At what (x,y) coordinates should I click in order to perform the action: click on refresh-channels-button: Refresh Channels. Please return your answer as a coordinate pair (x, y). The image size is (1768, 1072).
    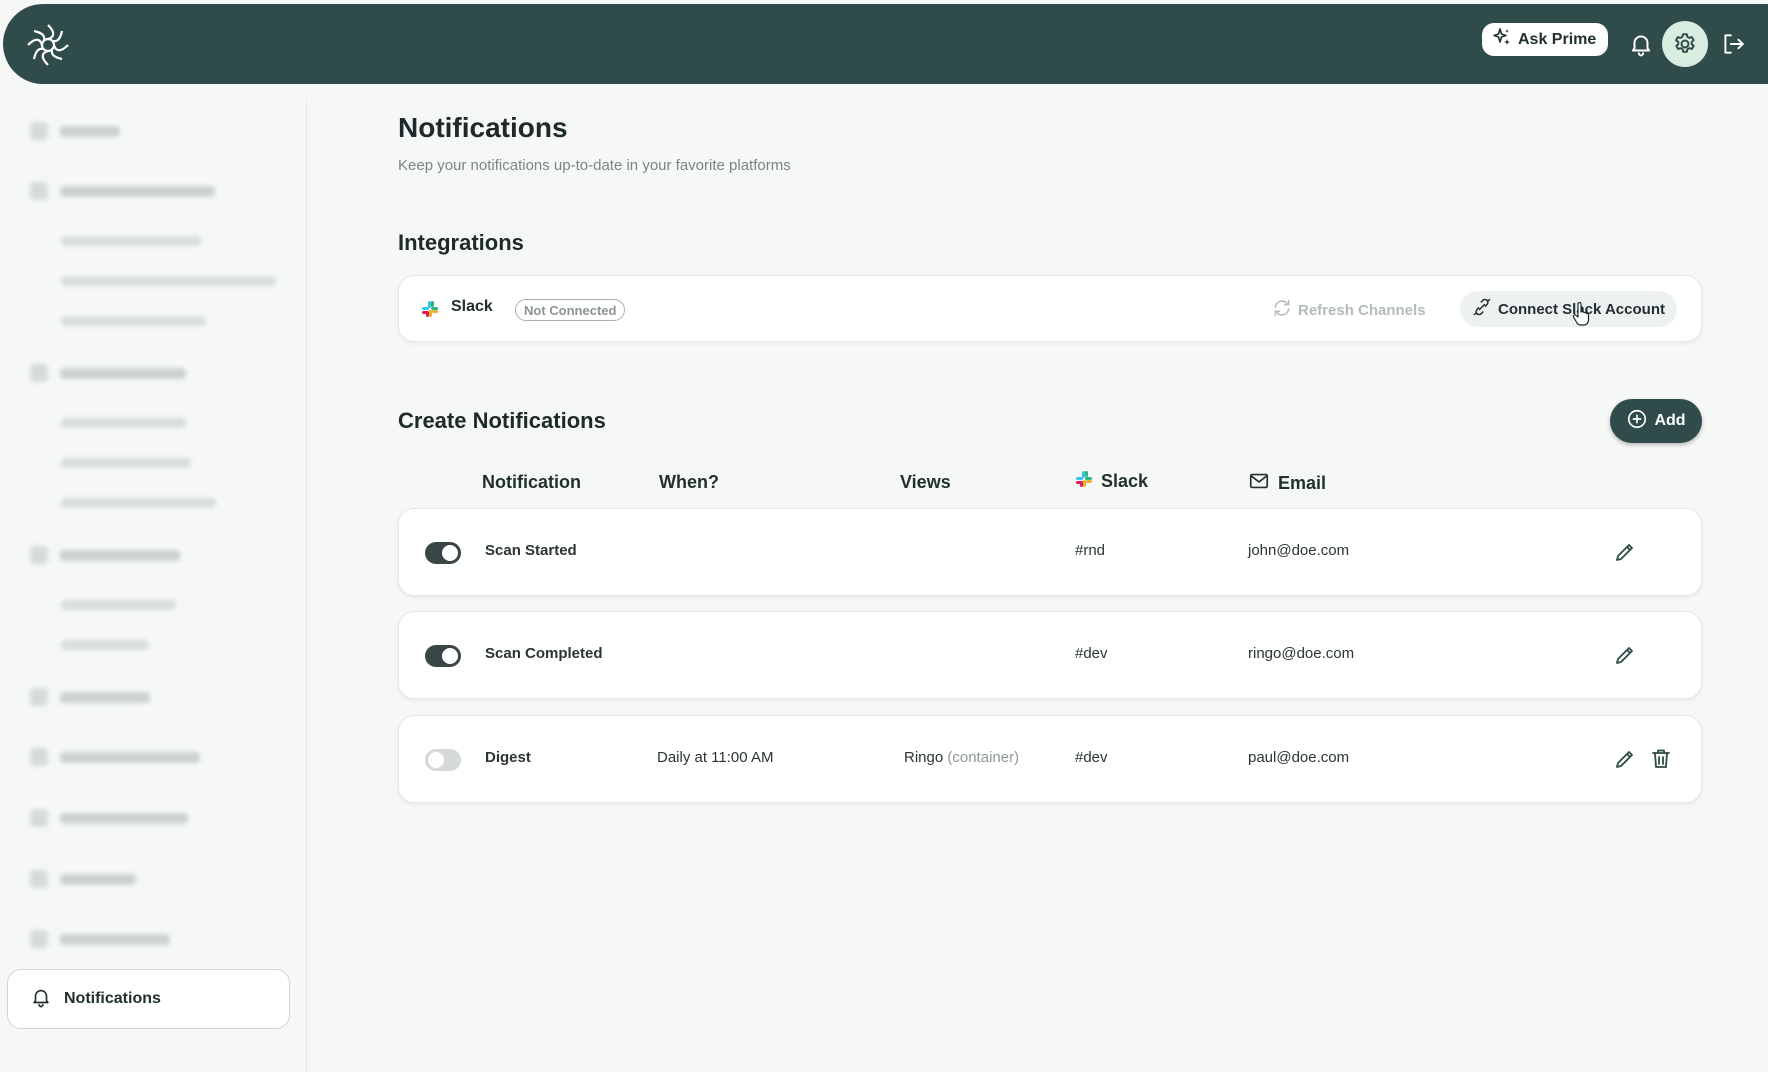
    Looking at the image, I should click on (1349, 310).